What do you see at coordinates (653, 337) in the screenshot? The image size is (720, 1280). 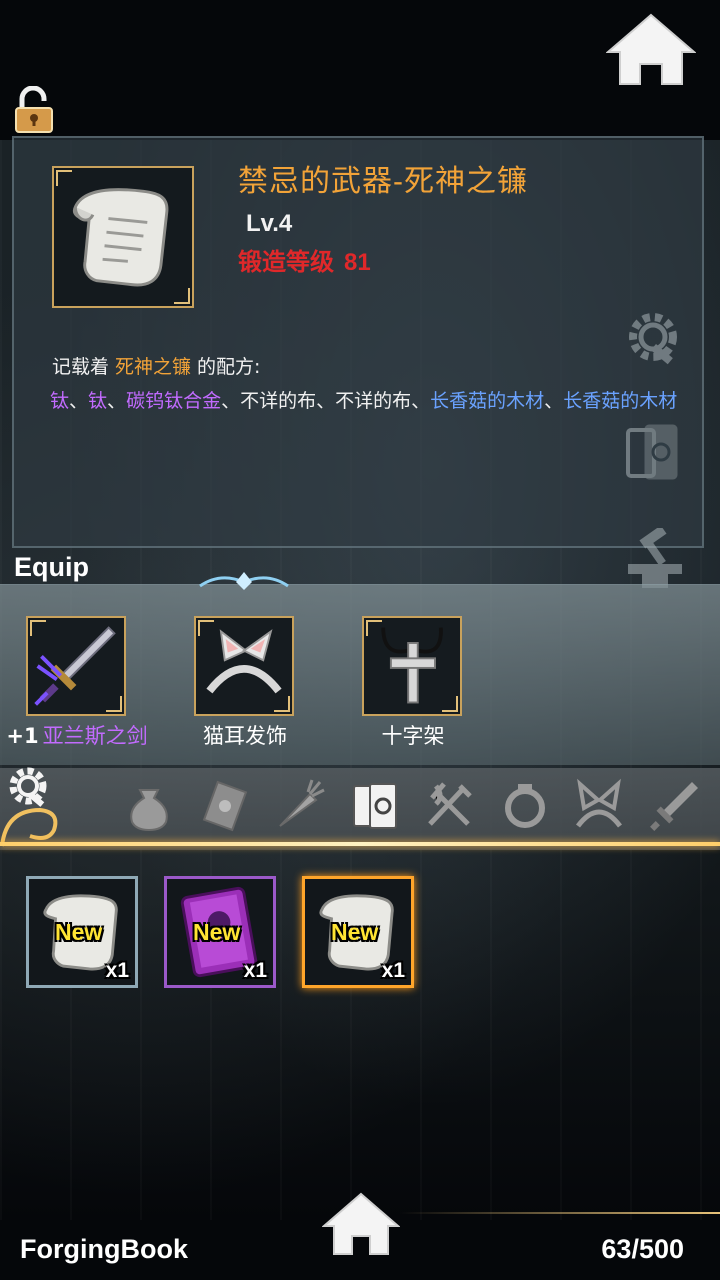 I see `settings-gear-icon` at bounding box center [653, 337].